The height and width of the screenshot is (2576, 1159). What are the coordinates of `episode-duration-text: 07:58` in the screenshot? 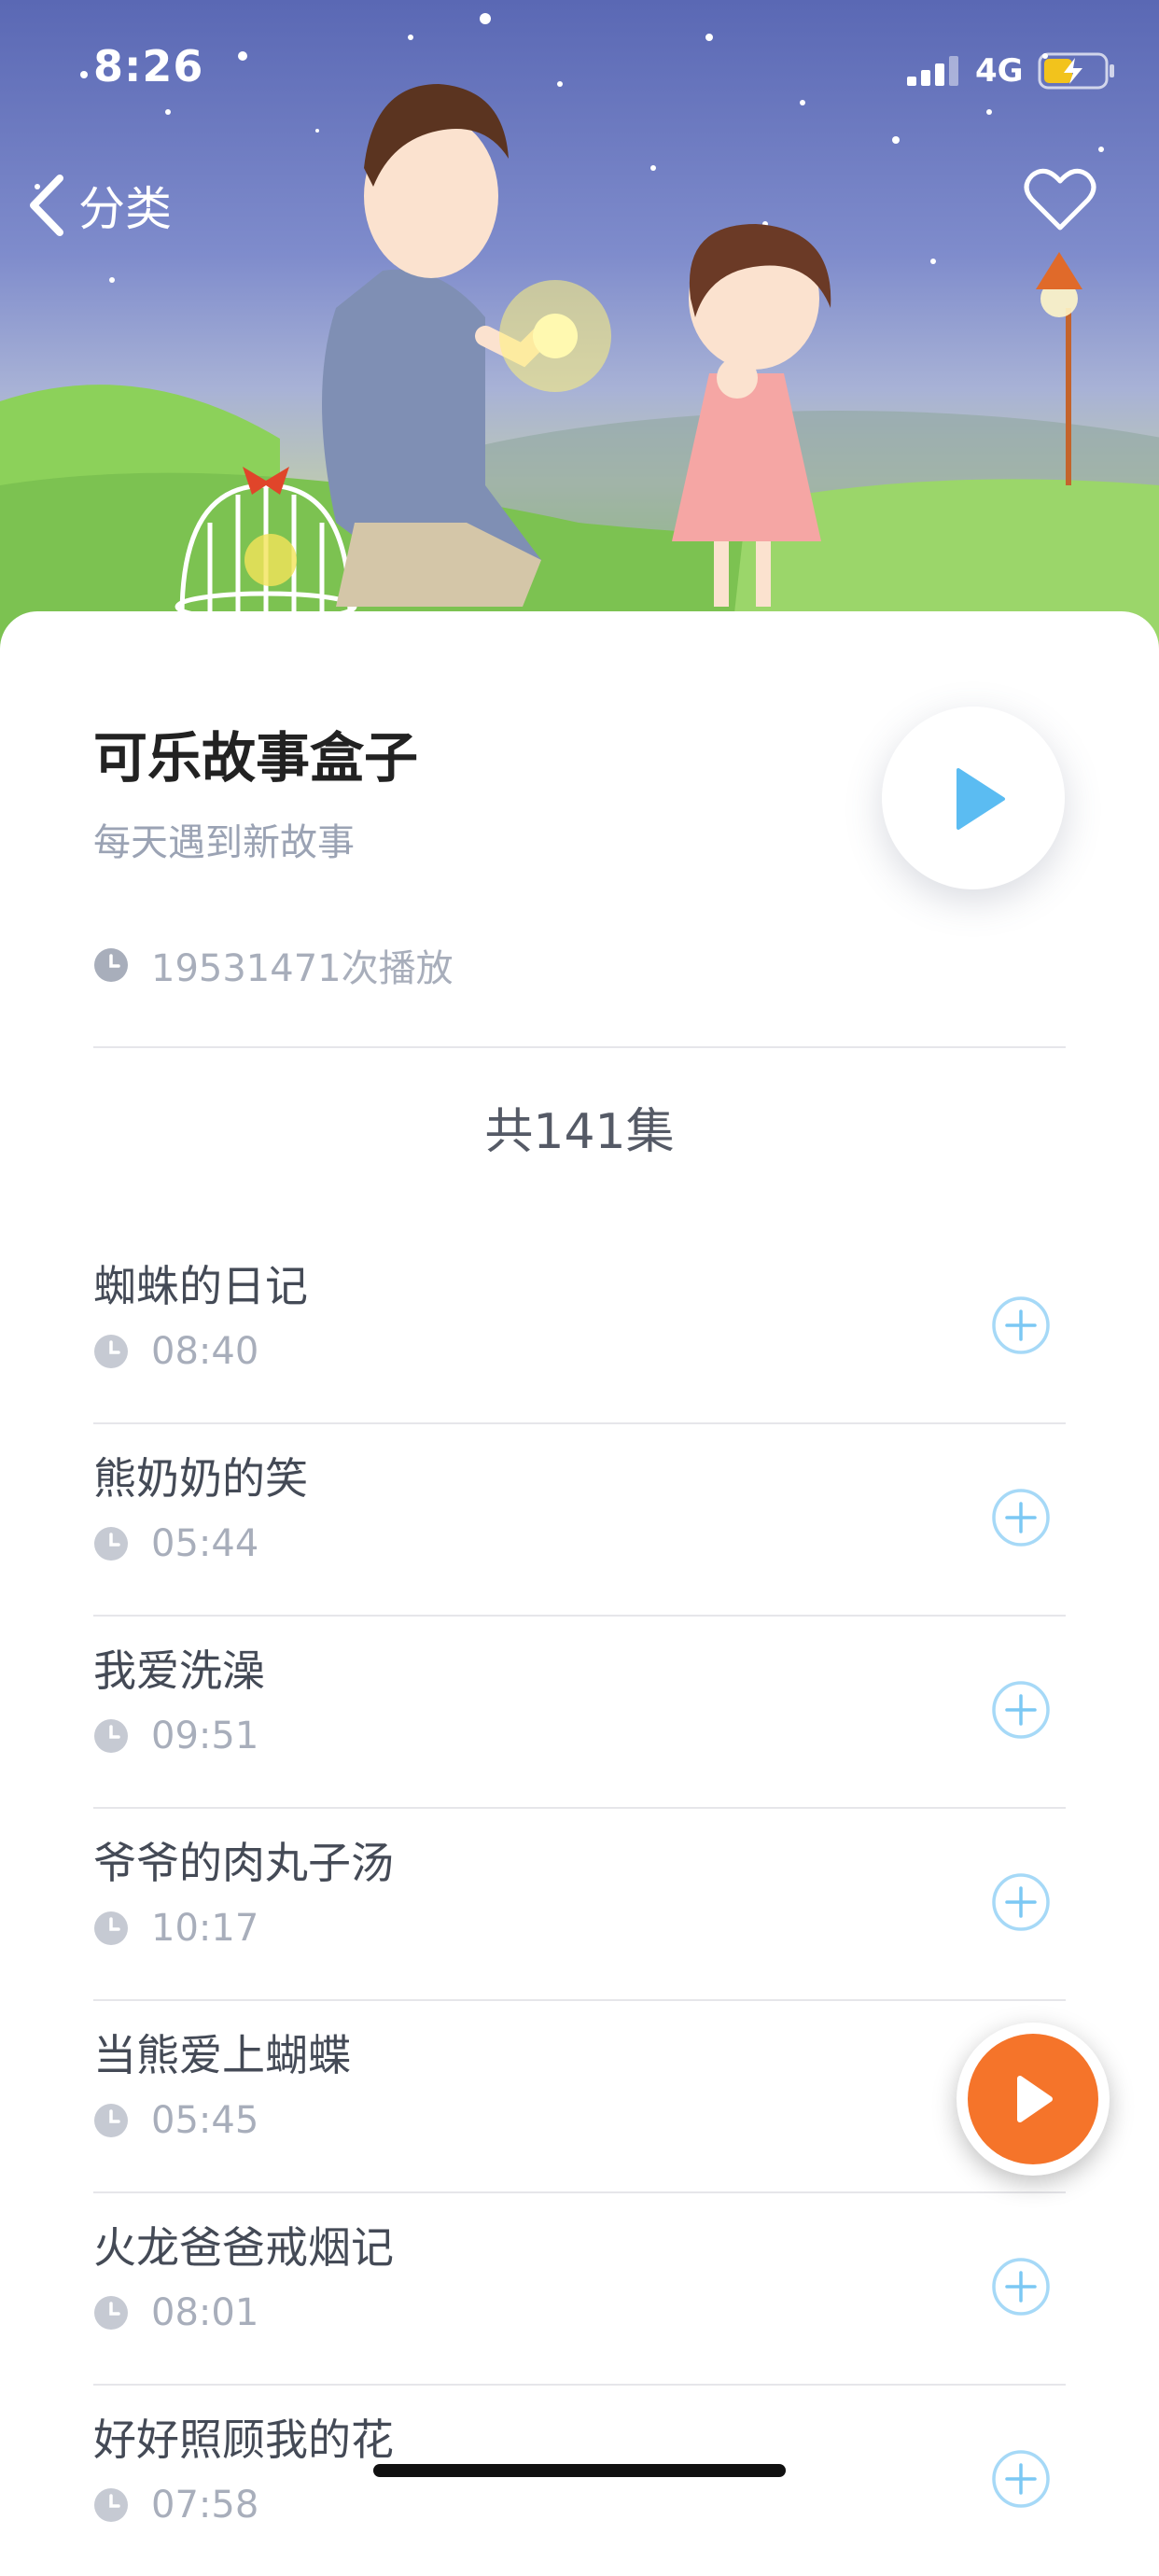 It's located at (205, 2505).